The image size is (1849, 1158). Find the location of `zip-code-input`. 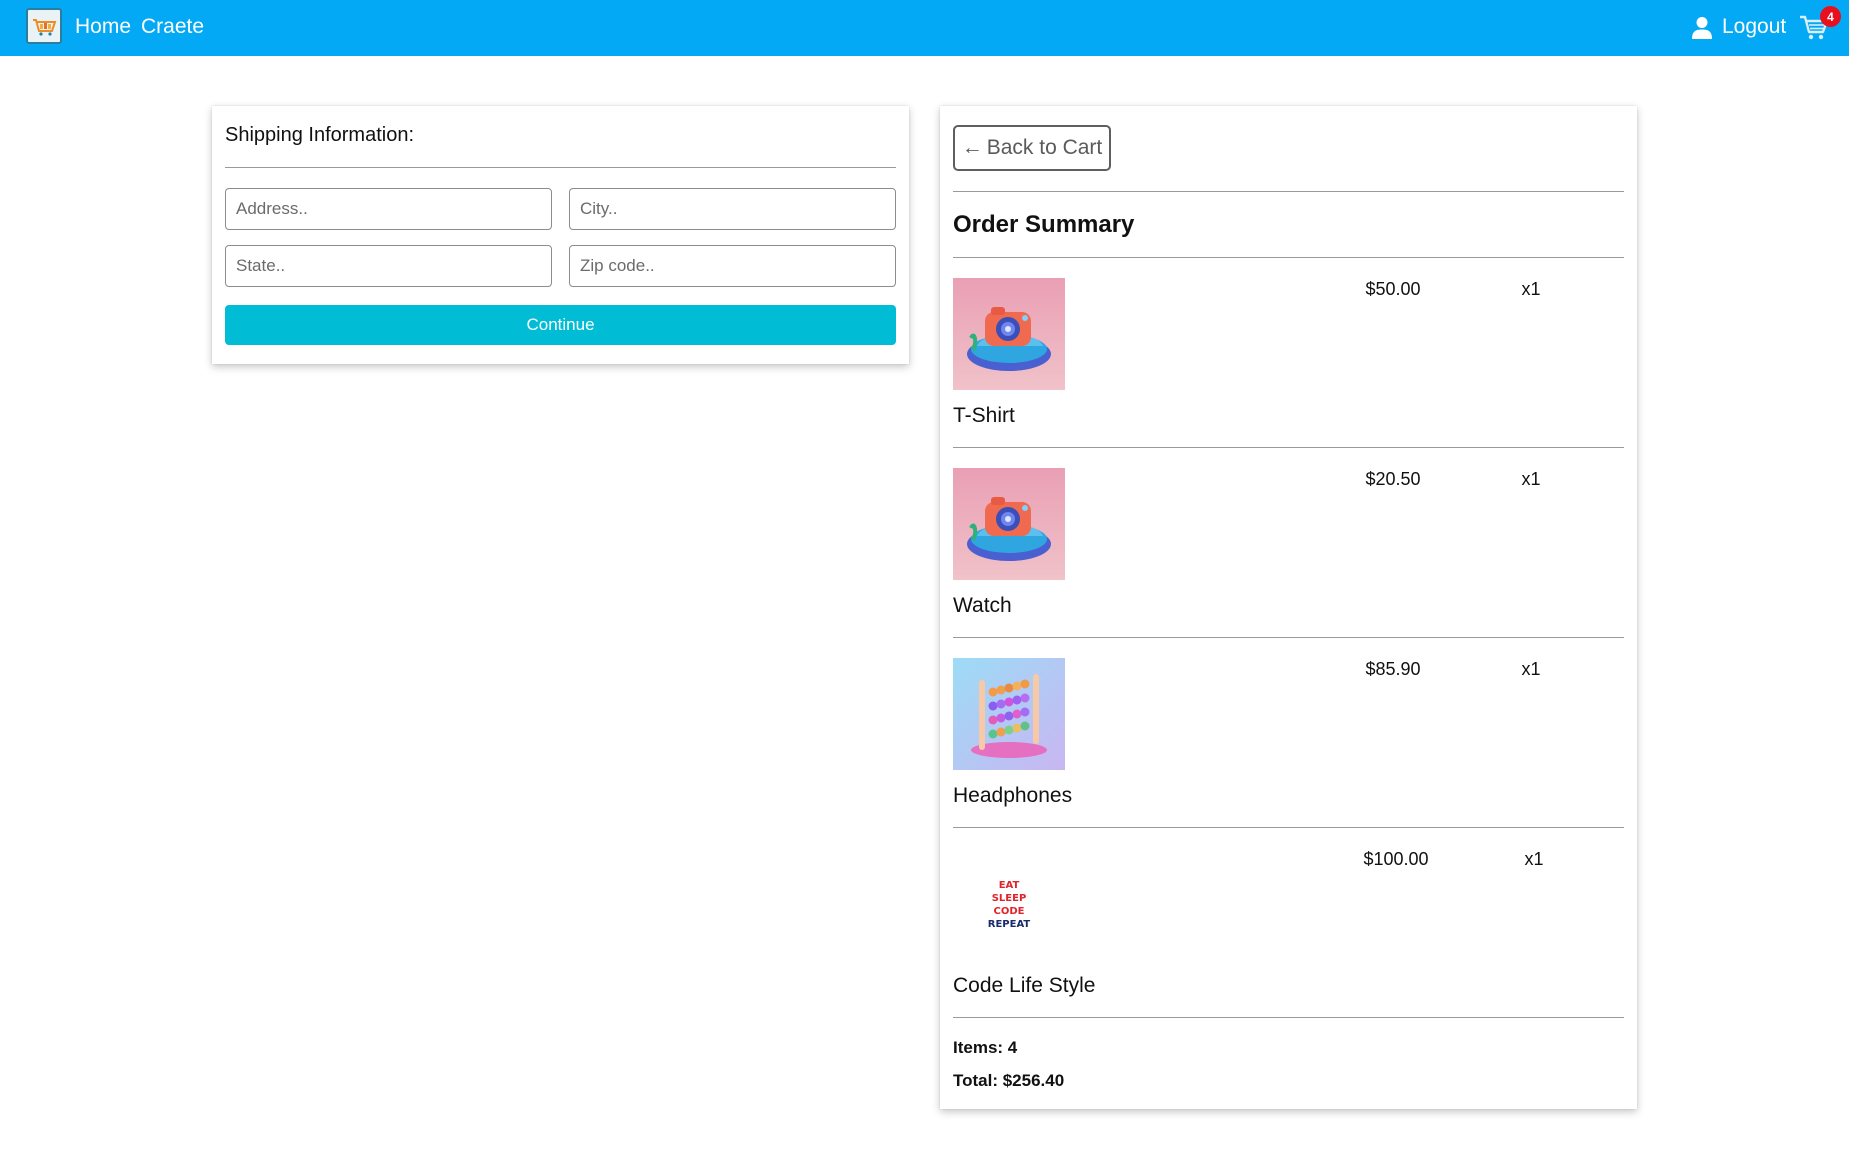

zip-code-input is located at coordinates (732, 266).